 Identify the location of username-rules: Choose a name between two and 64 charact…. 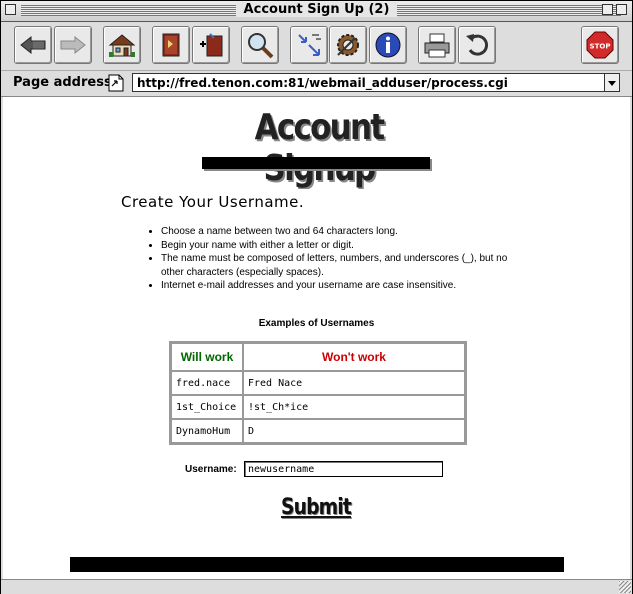
(335, 259).